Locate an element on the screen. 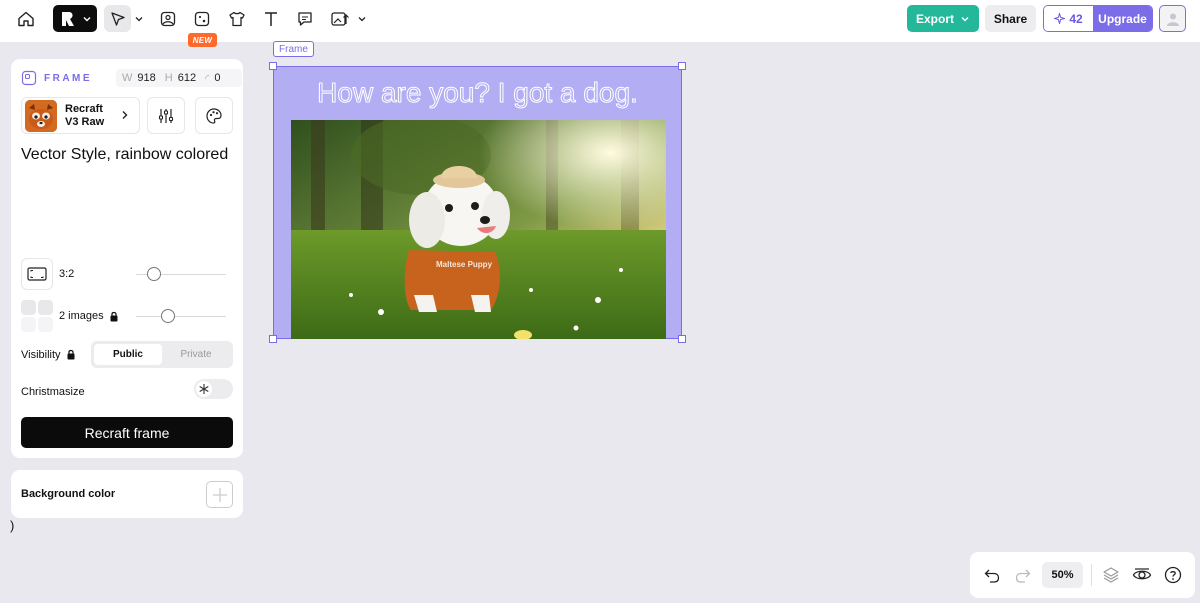 The width and height of the screenshot is (1200, 603). prompt-text: Vector Style, rainbow colored is located at coordinates (126, 155).